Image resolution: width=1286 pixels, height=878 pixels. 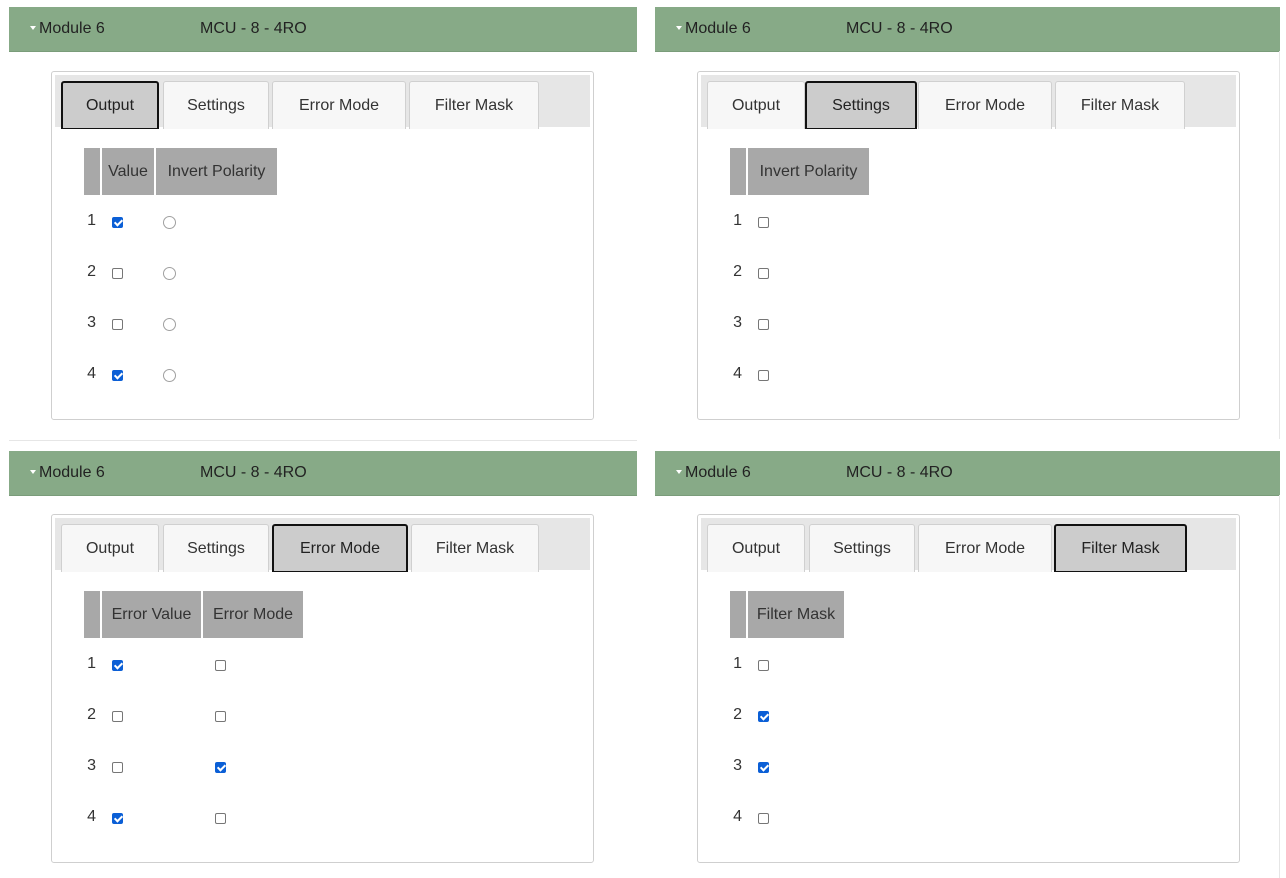 What do you see at coordinates (128, 171) in the screenshot?
I see `column-header-value: Value` at bounding box center [128, 171].